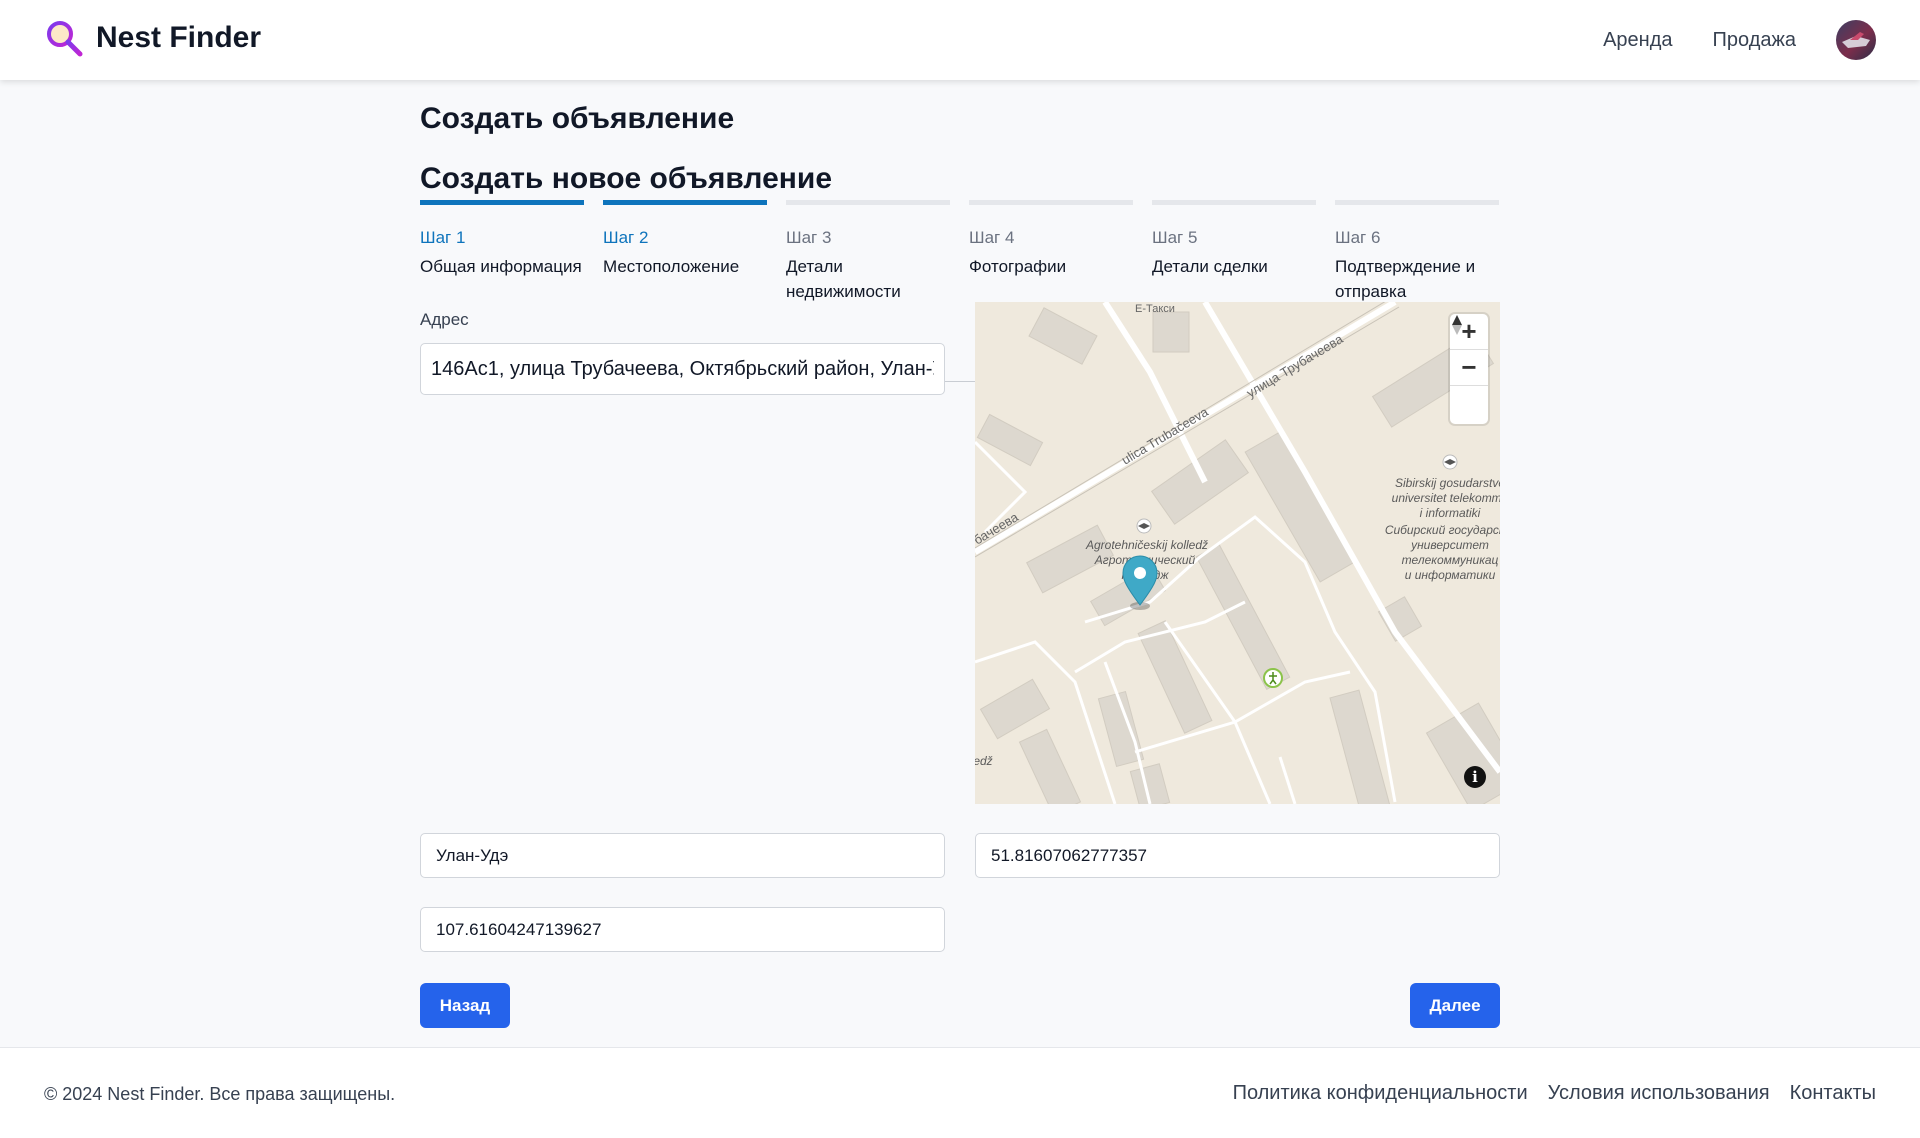  Describe the element at coordinates (1146, 545) in the screenshot. I see `poi-label: Agrotehničeskij kolledž` at that location.